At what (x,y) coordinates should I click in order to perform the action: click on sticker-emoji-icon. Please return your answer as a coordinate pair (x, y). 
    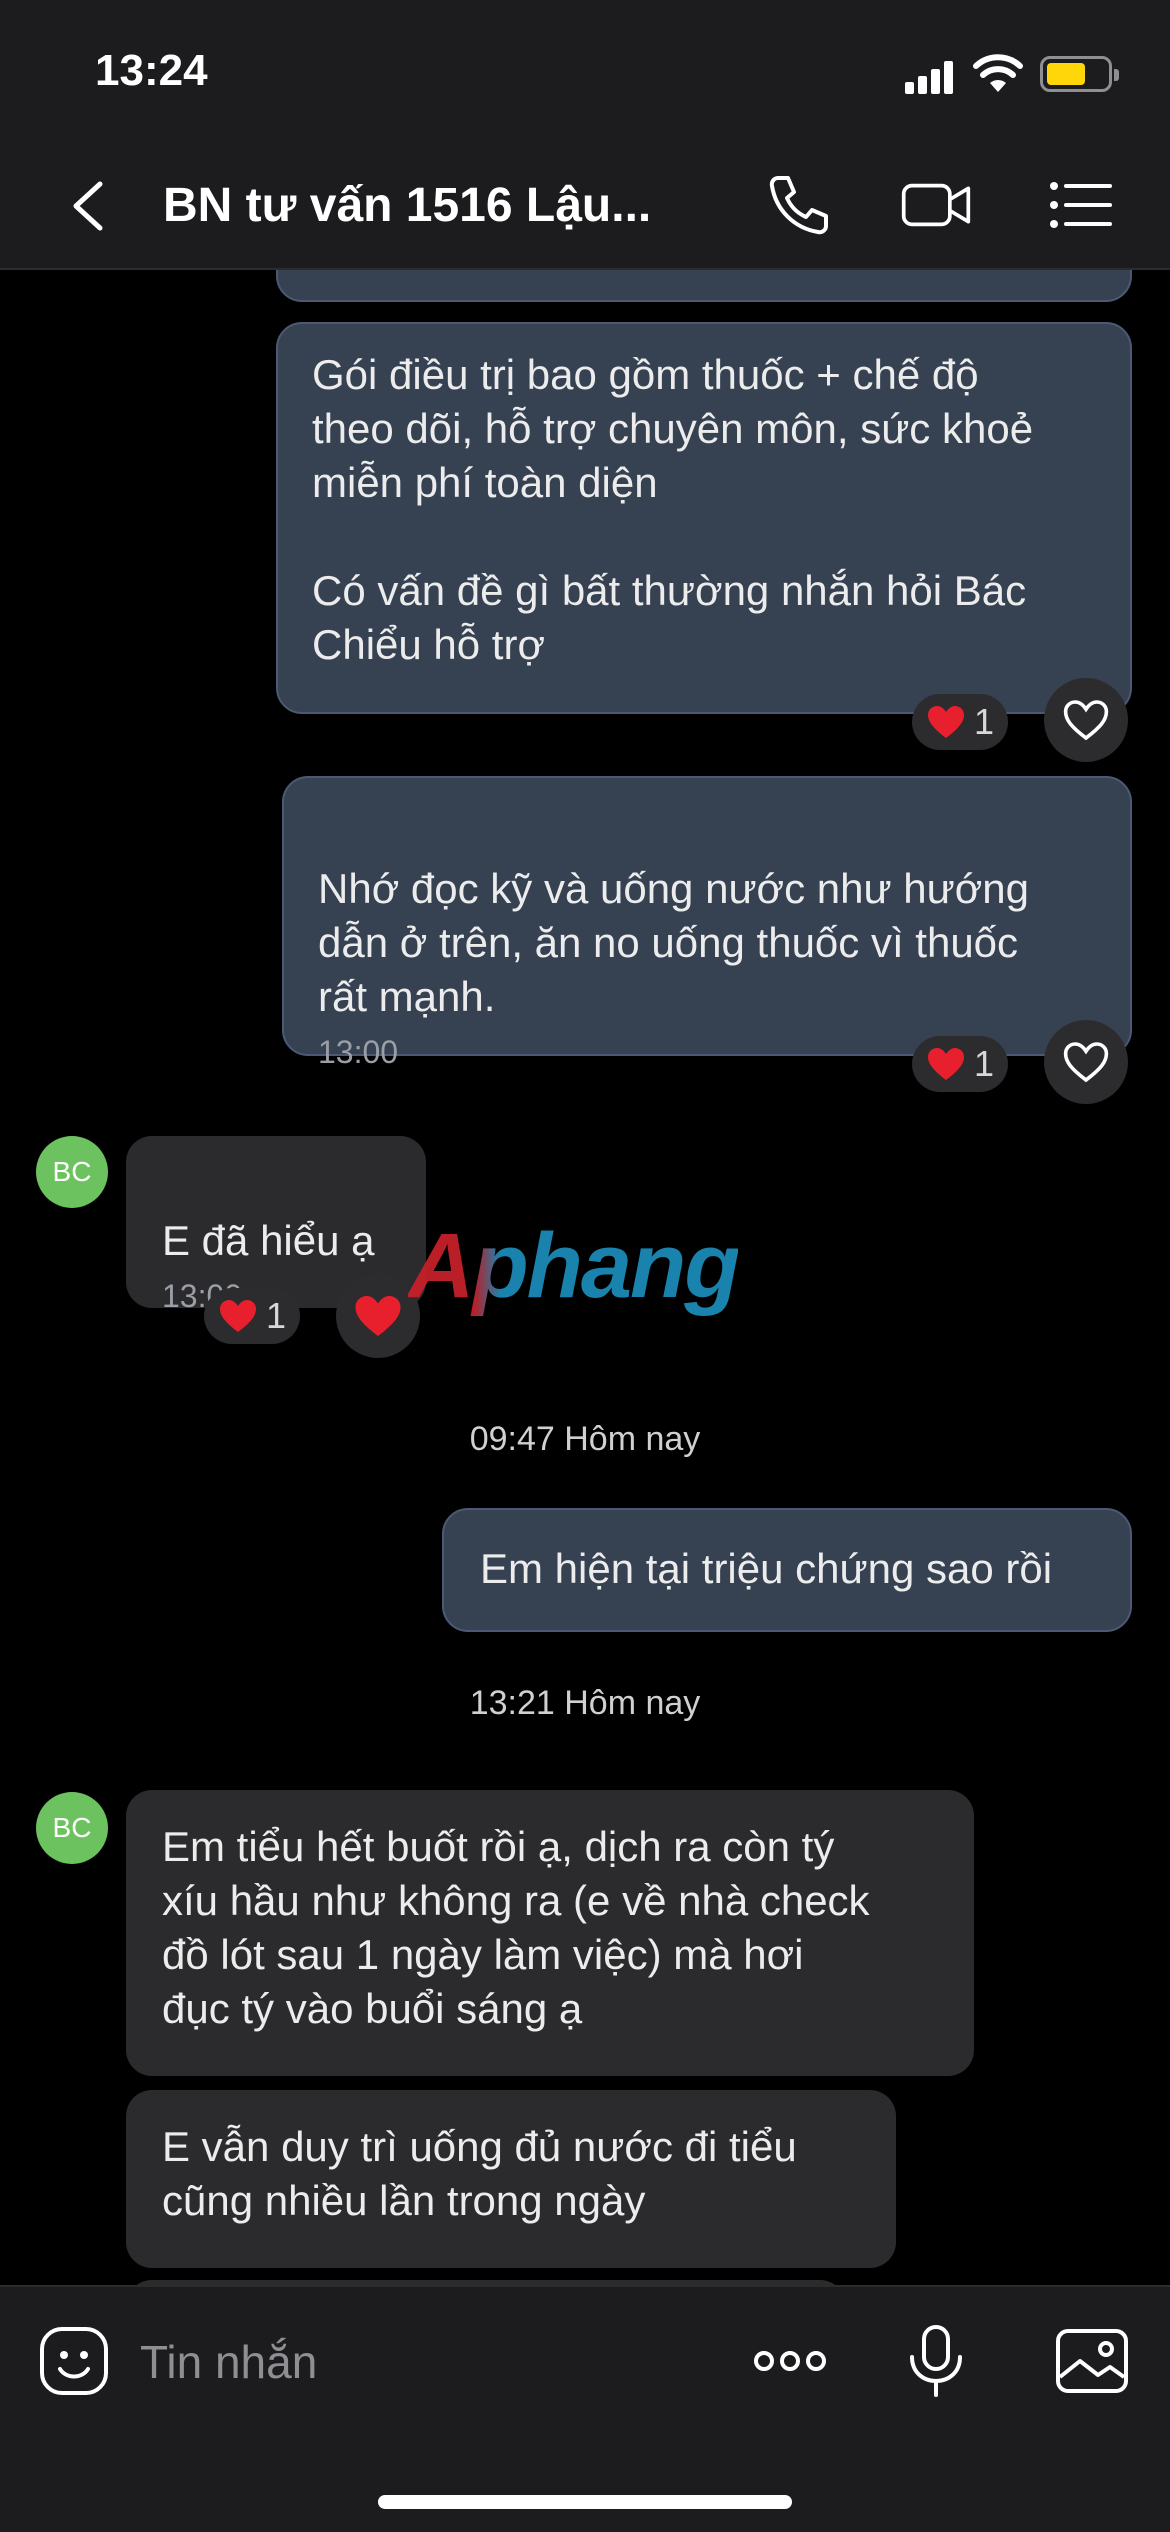
    Looking at the image, I should click on (74, 2361).